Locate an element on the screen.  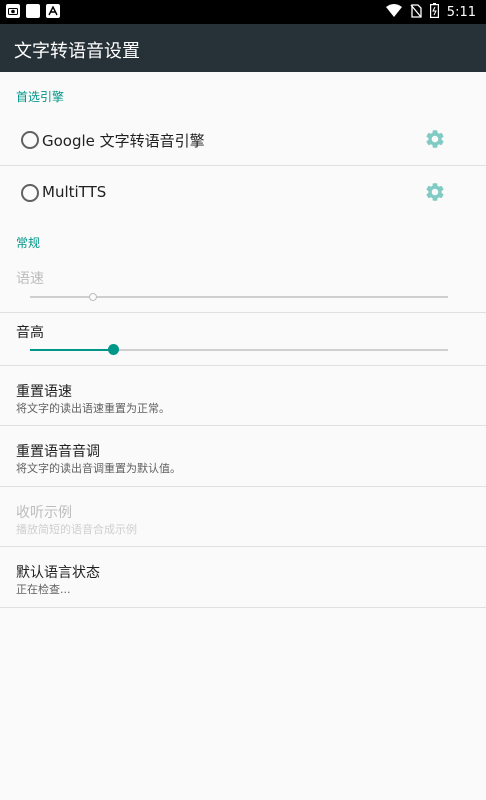
default-language-status-title: 默认语言状态 is located at coordinates (58, 573).